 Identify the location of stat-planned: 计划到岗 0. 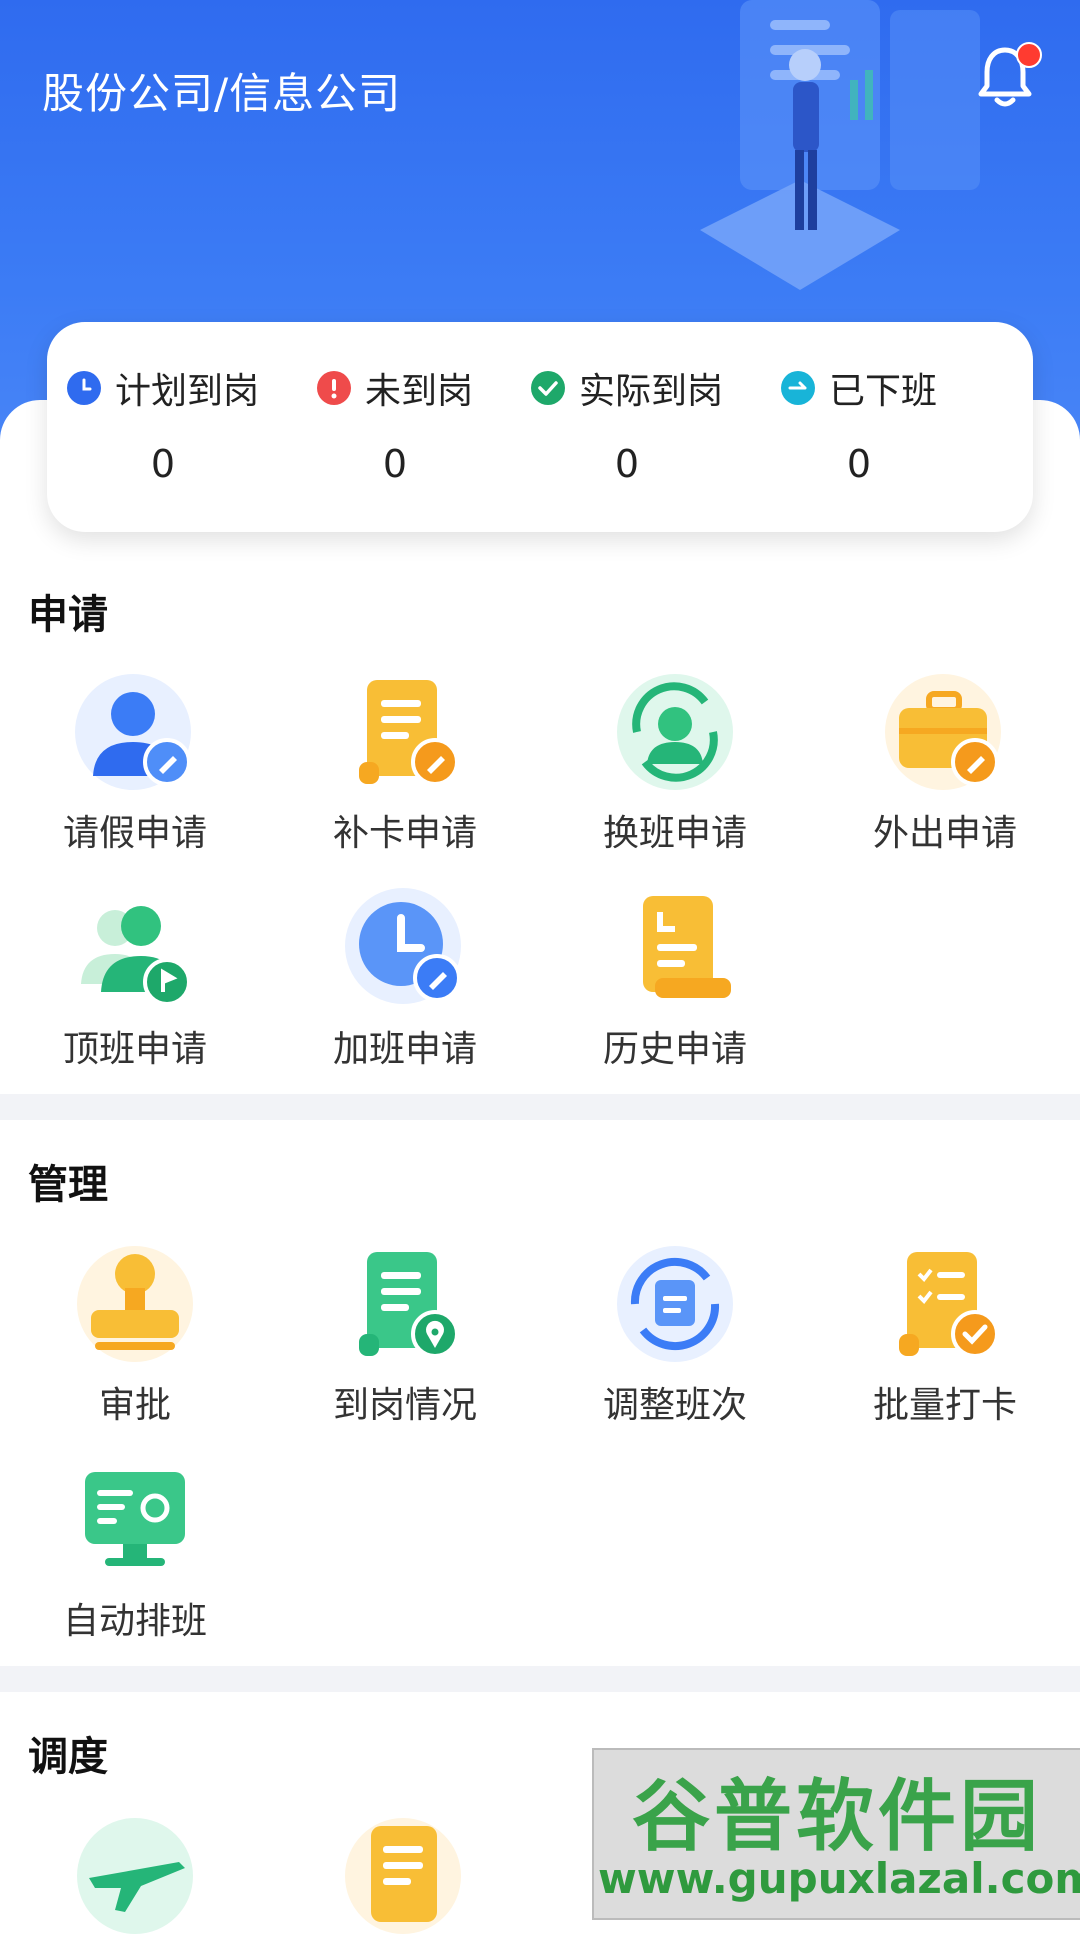
(163, 427).